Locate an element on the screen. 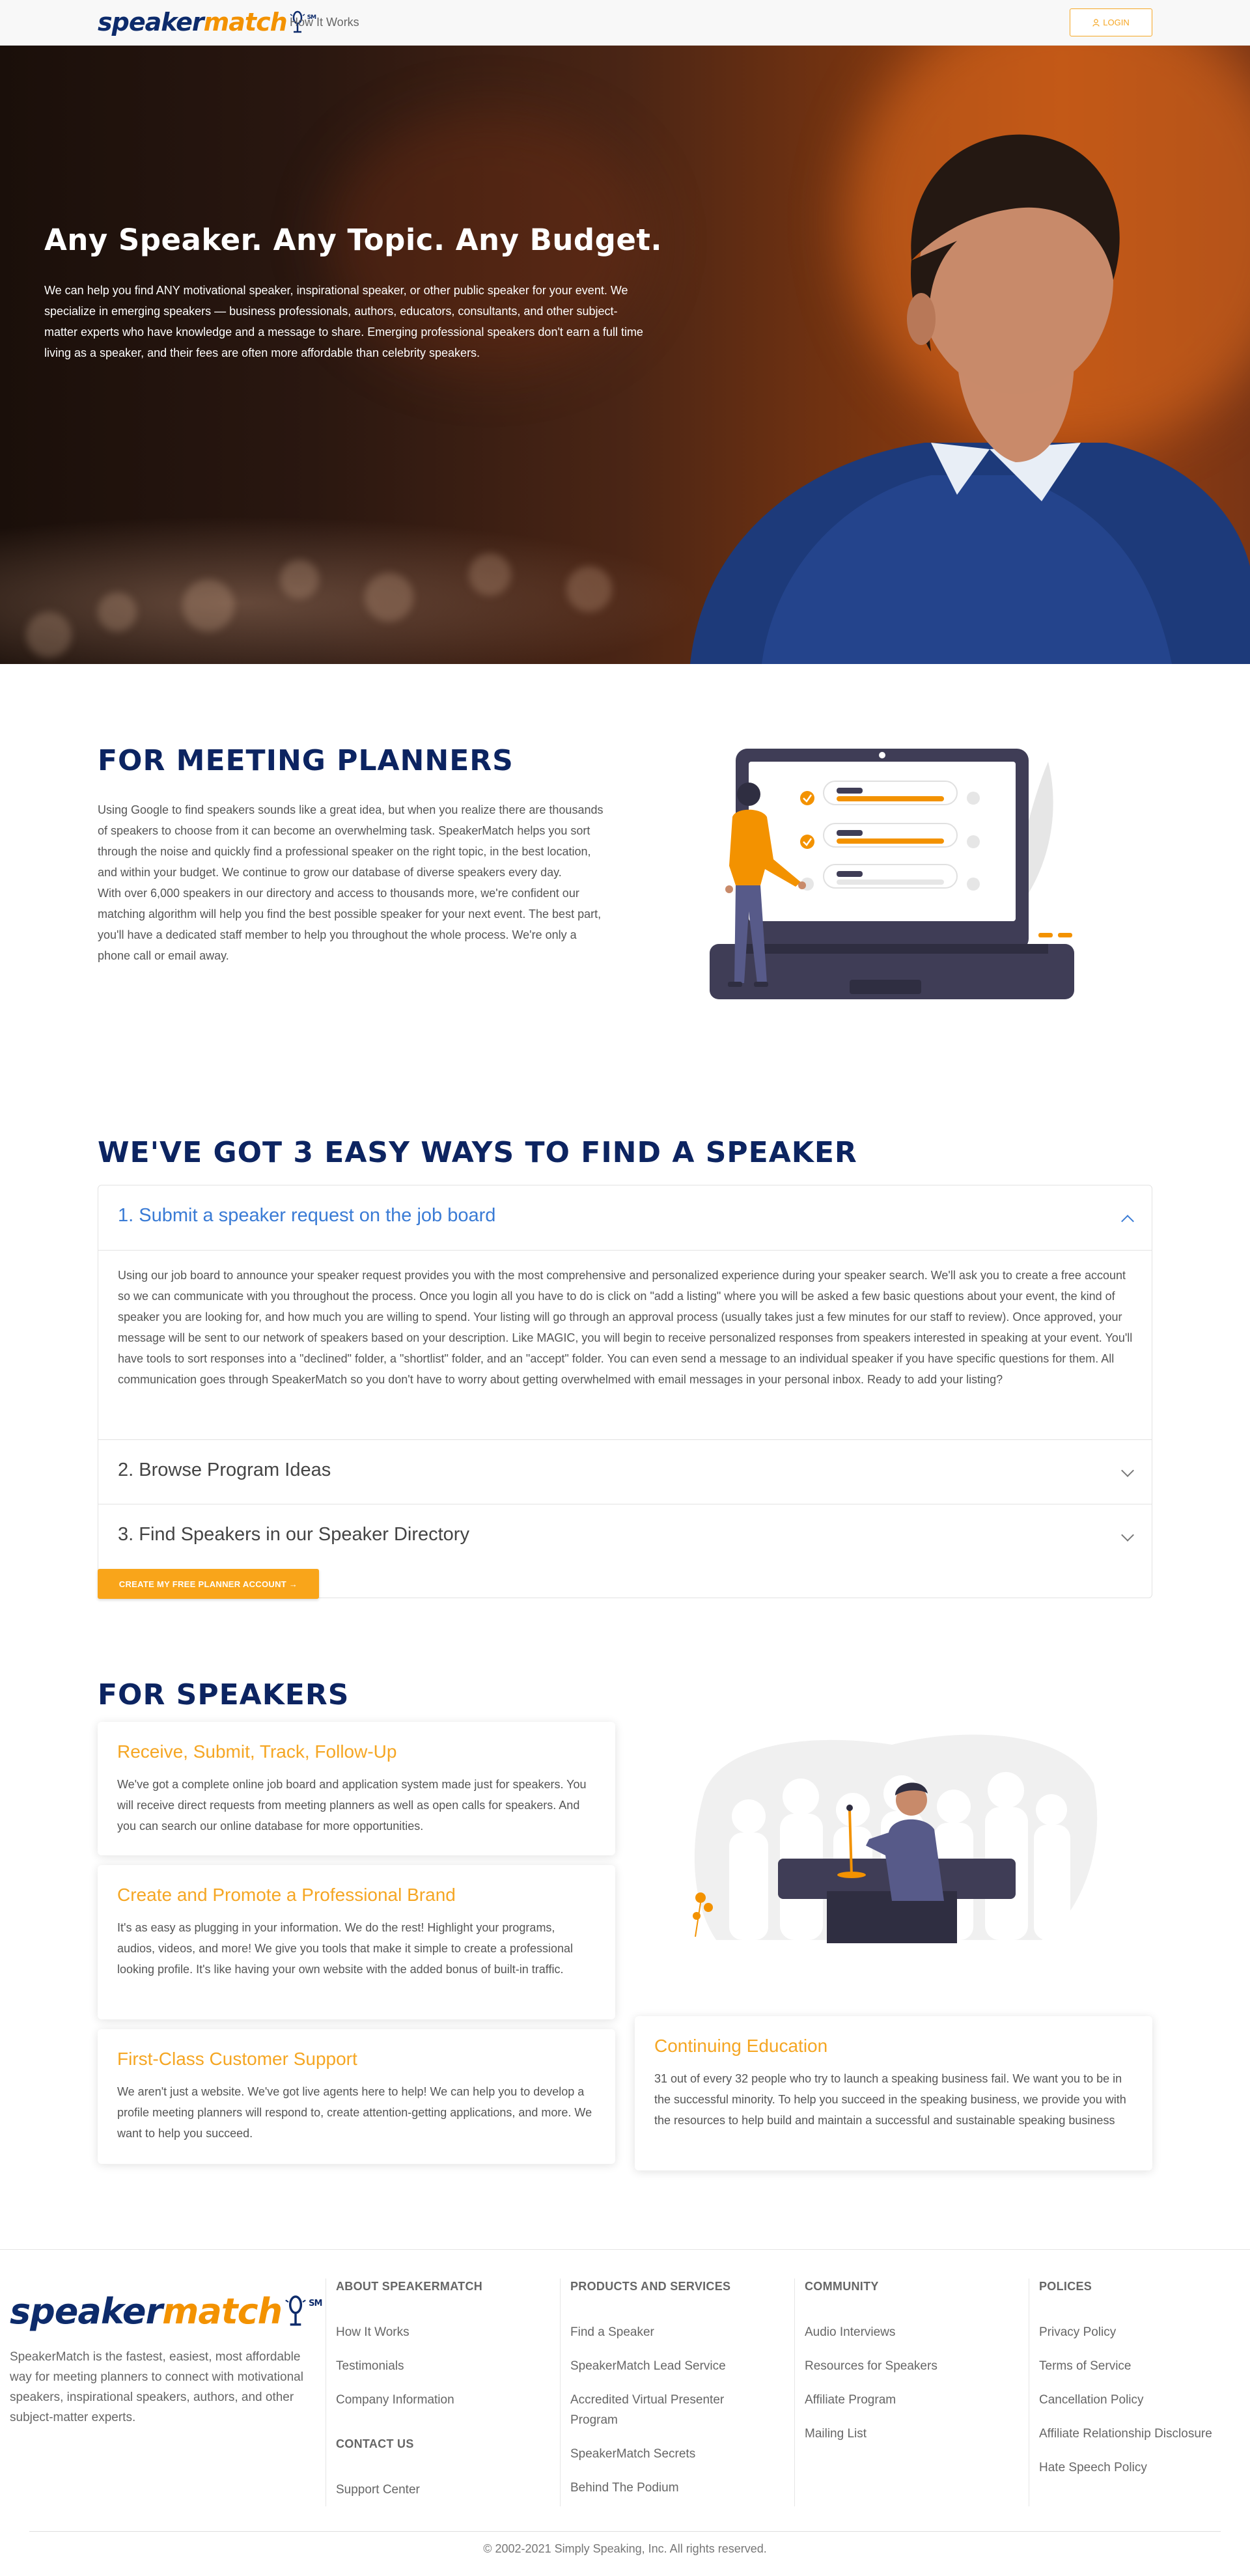 The width and height of the screenshot is (1250, 2576). speaker-podium-illustration is located at coordinates (895, 1838).